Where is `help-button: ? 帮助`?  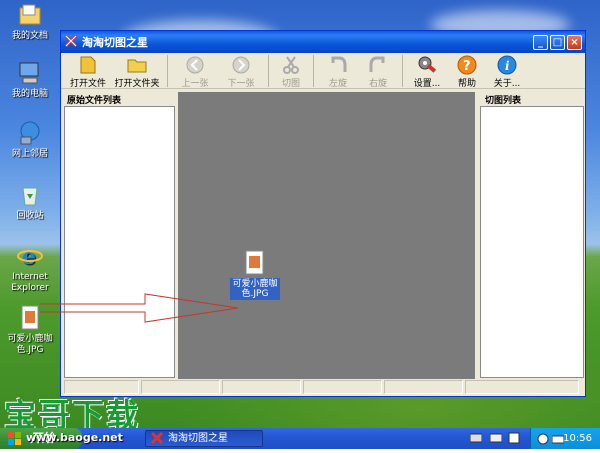 help-button: ? 帮助 is located at coordinates (467, 72).